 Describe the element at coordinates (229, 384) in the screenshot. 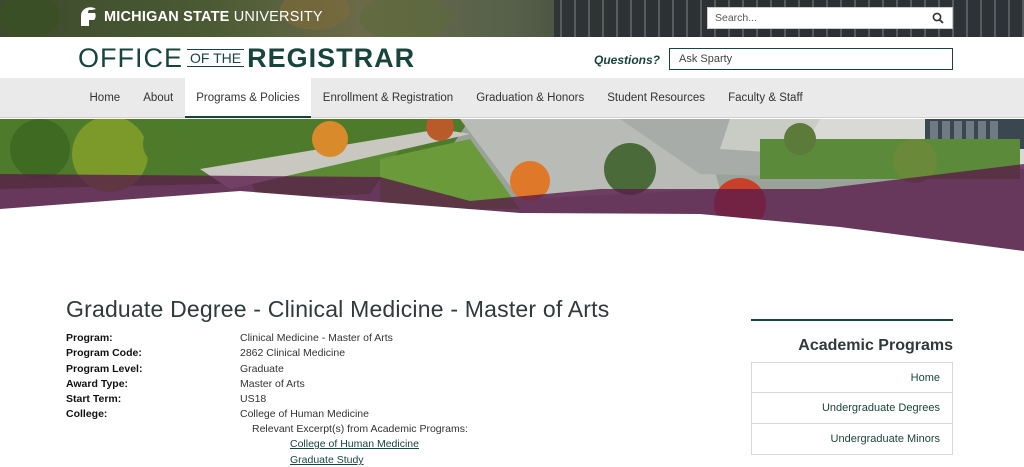

I see `detail-row-award-type: Award Type: Master of Arts` at that location.